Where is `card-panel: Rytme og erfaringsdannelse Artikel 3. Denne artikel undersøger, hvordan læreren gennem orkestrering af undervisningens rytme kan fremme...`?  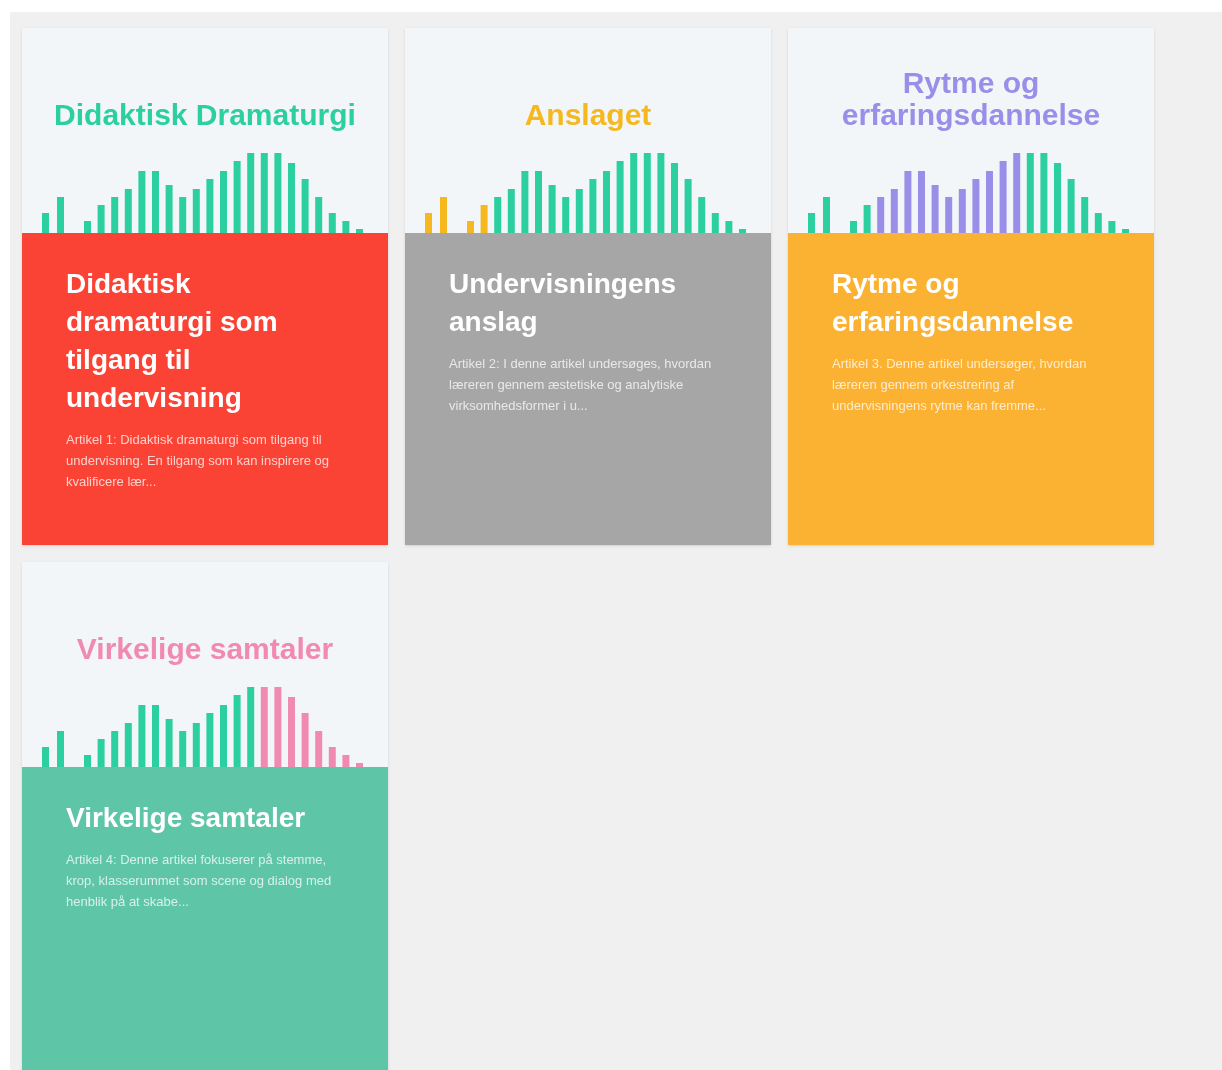 card-panel: Rytme og erfaringsdannelse Artikel 3. Denne artikel undersøger, hvordan læreren gennem orkestrering af undervisningens rytme kan fremme... is located at coordinates (971, 389).